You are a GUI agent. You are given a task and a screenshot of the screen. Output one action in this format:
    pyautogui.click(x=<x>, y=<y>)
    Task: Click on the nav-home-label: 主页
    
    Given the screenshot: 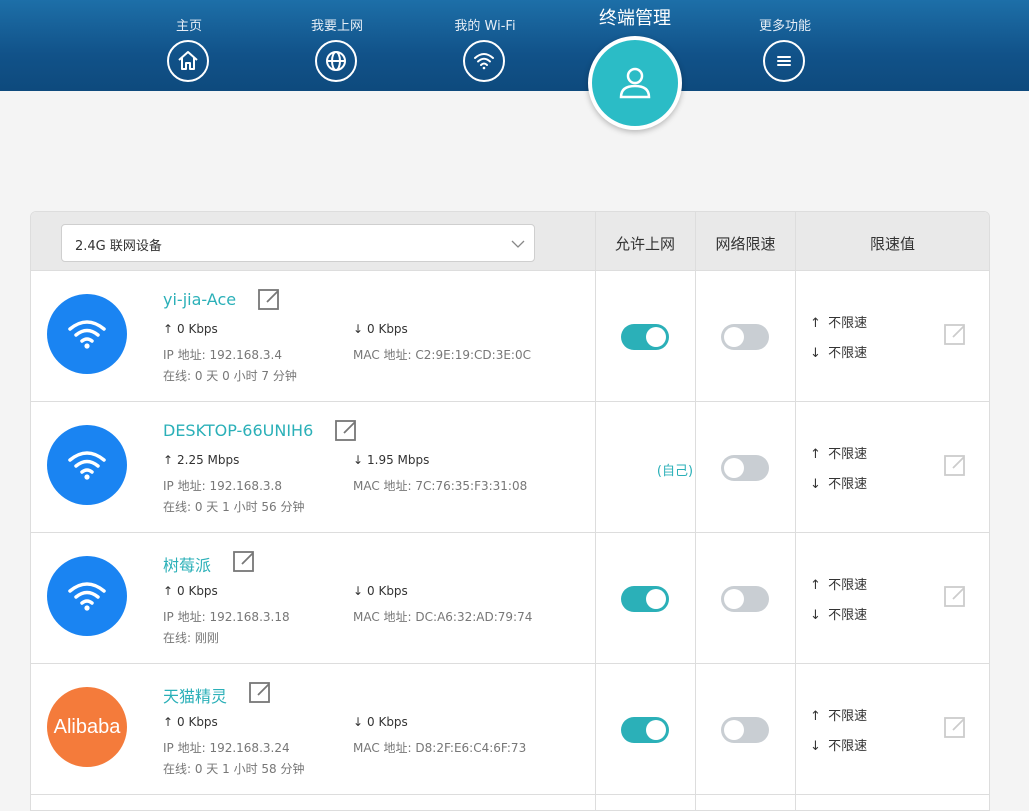 What is the action you would take?
    pyautogui.click(x=188, y=26)
    